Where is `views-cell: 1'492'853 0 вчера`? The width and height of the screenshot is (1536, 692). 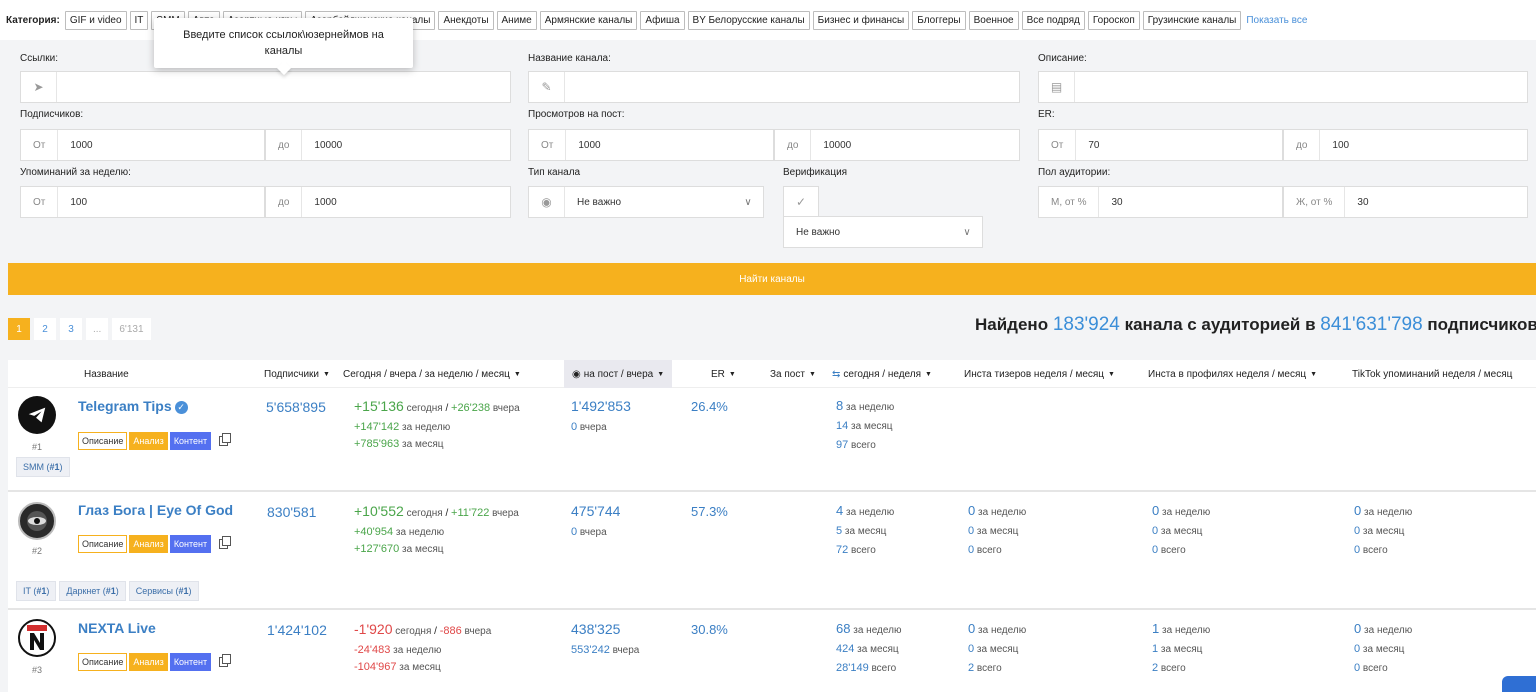 views-cell: 1'492'853 0 вчера is located at coordinates (601, 417).